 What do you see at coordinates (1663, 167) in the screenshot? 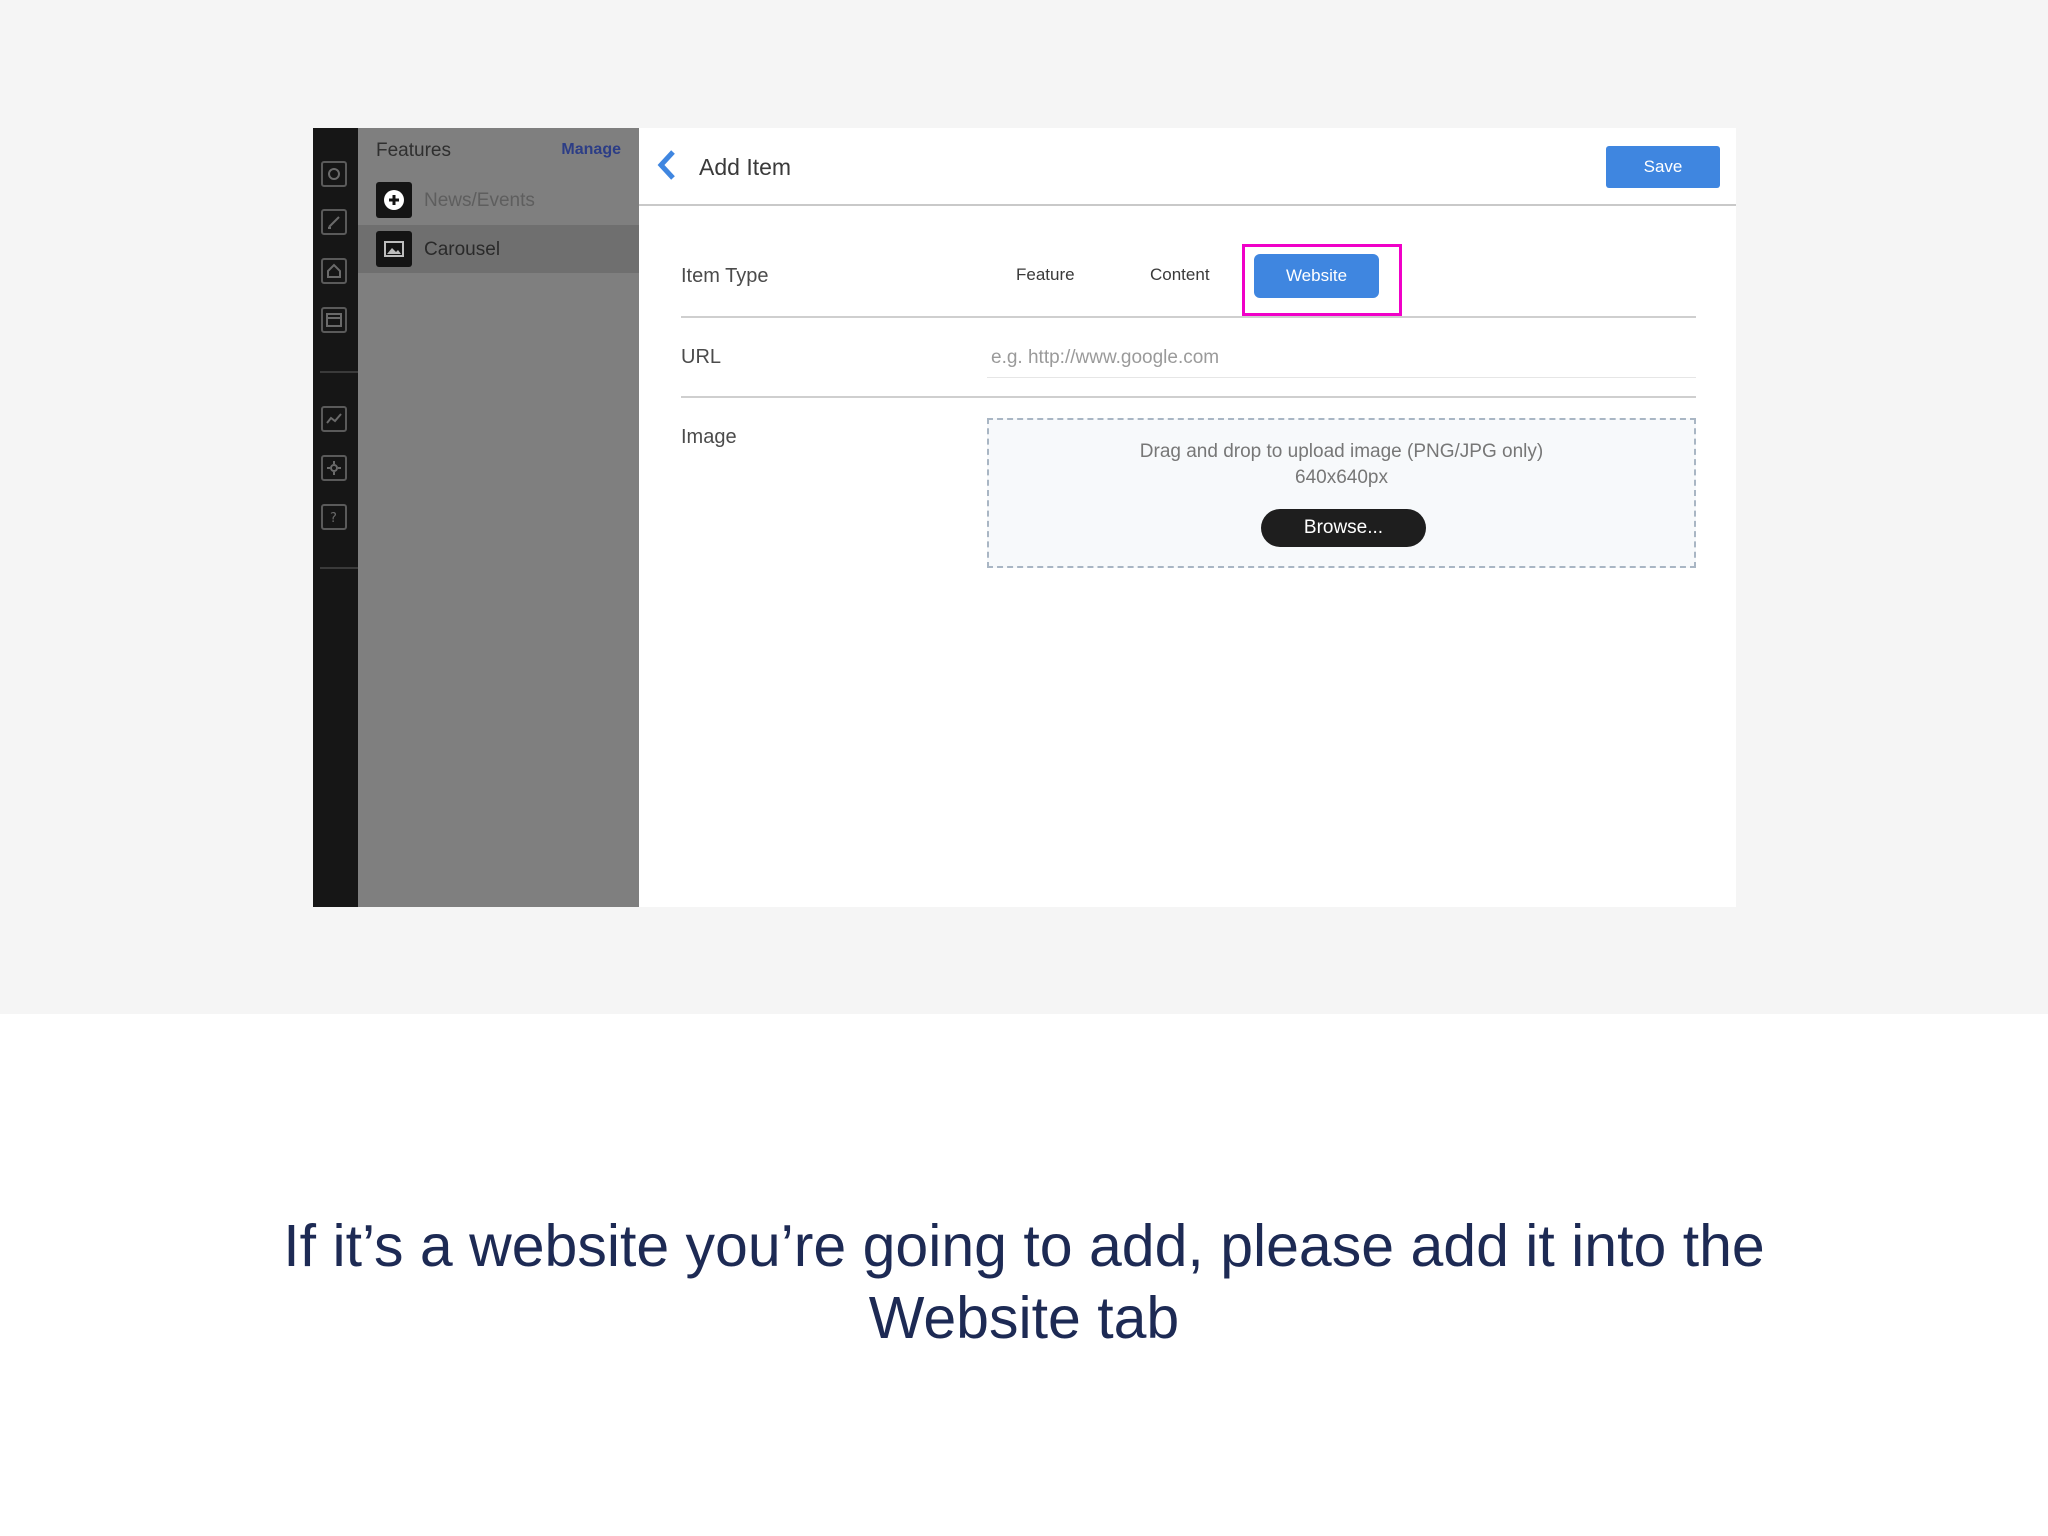
I see `save-button: Save` at bounding box center [1663, 167].